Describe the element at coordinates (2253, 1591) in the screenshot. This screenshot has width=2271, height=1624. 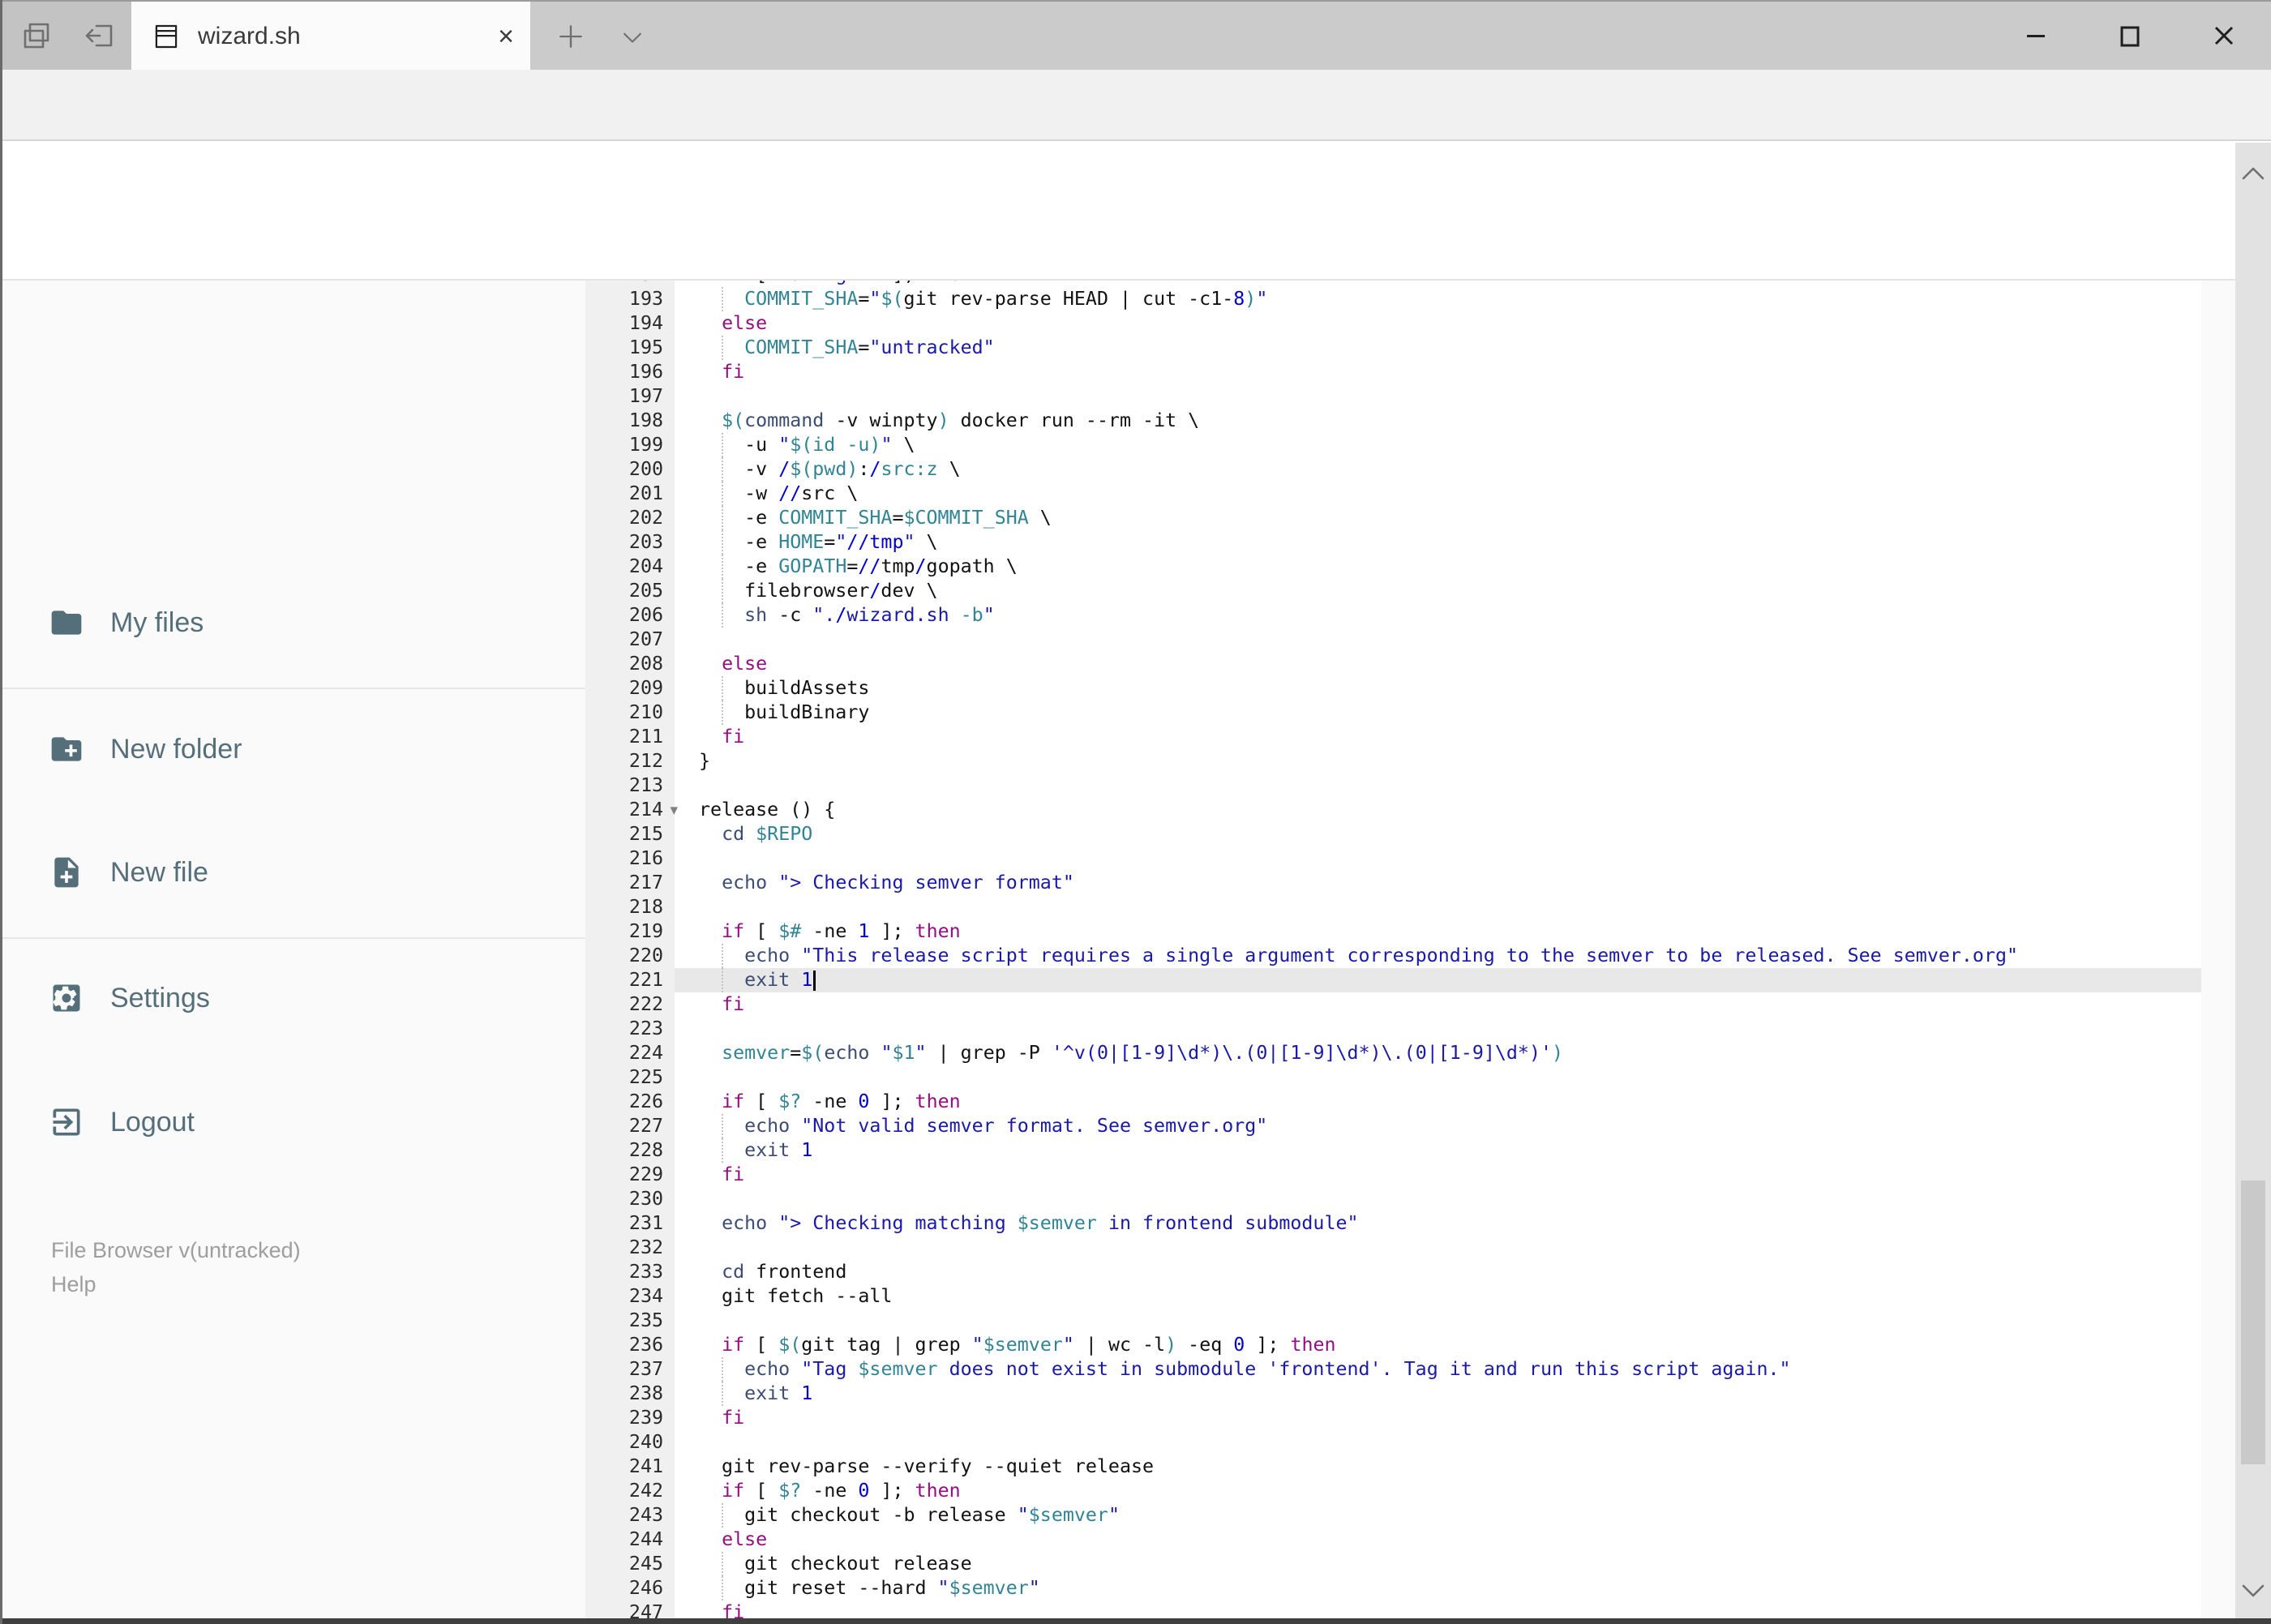
I see `scroll-down-icon` at that location.